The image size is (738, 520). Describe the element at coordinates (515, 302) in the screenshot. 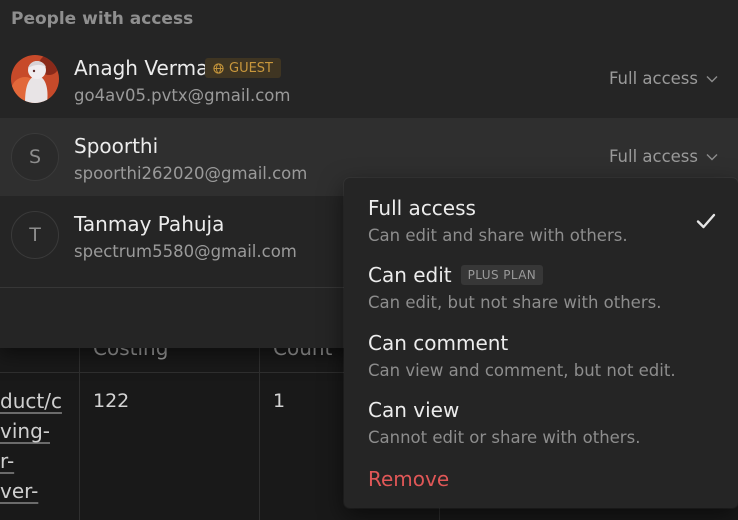

I see `option-description: Can edit, but not share with others.` at that location.